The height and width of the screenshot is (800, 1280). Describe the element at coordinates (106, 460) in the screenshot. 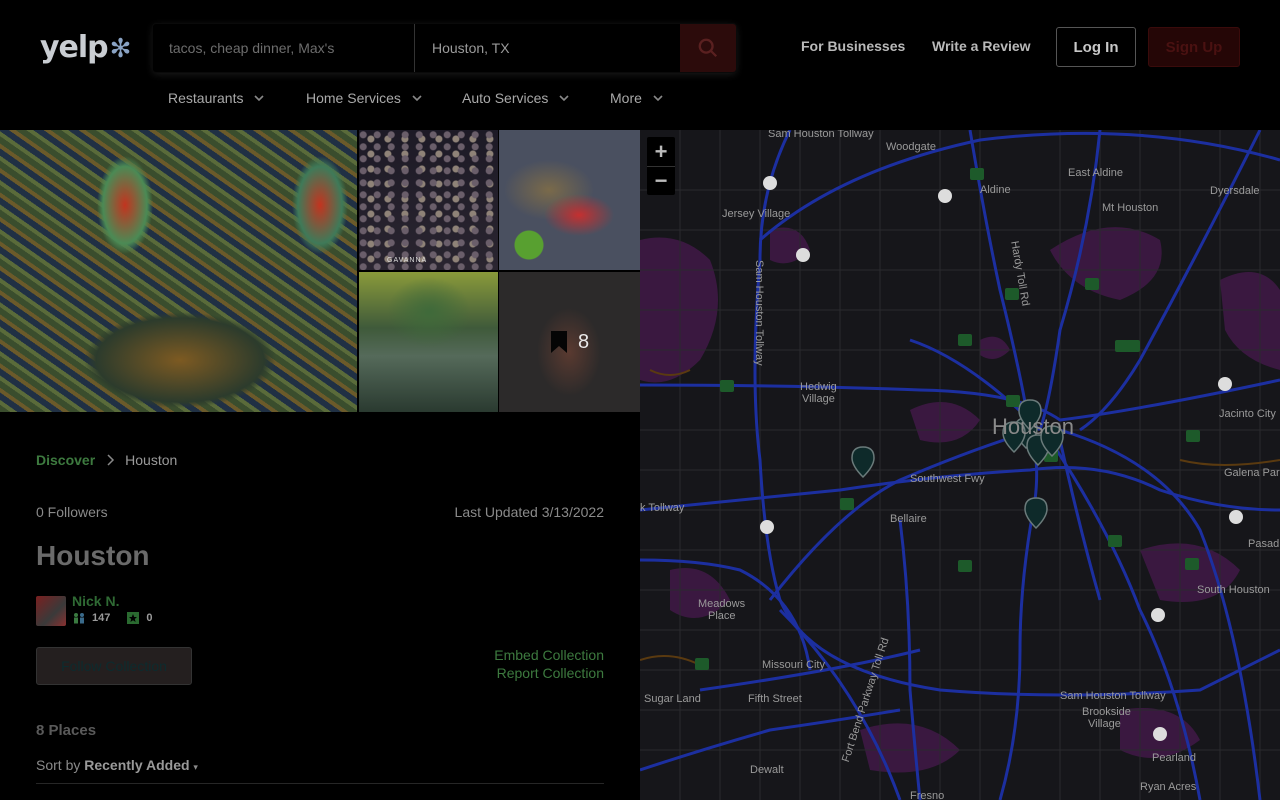

I see `breadcrumb: Discover Houston` at that location.